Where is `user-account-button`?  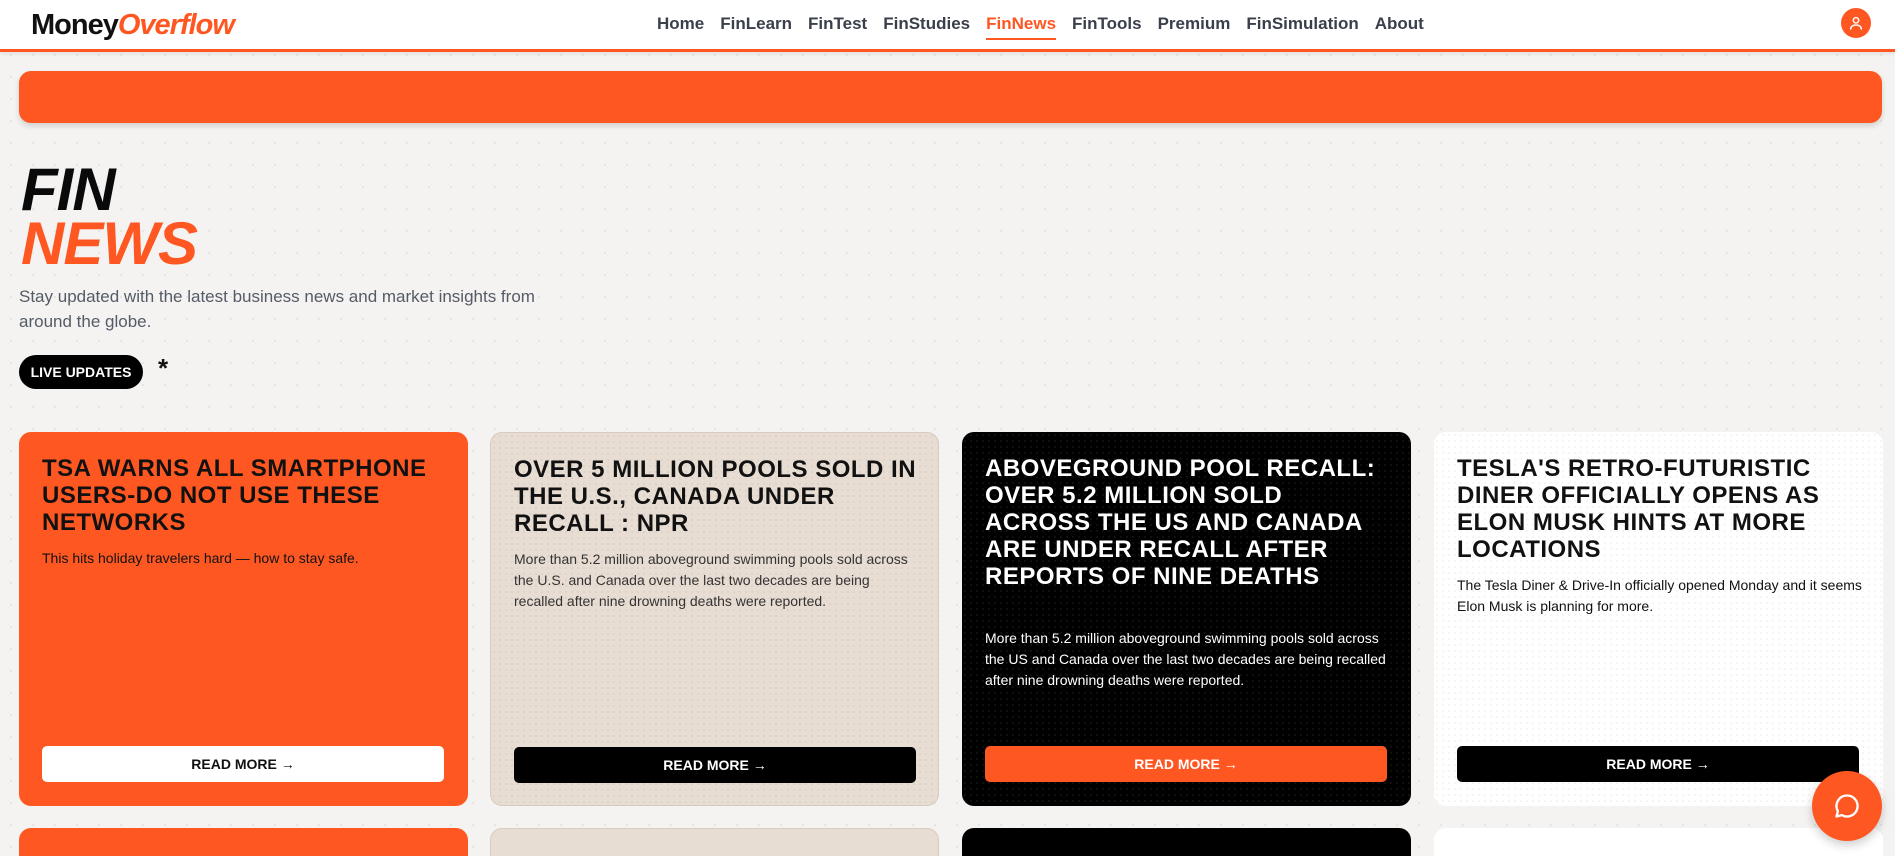 user-account-button is located at coordinates (1856, 23).